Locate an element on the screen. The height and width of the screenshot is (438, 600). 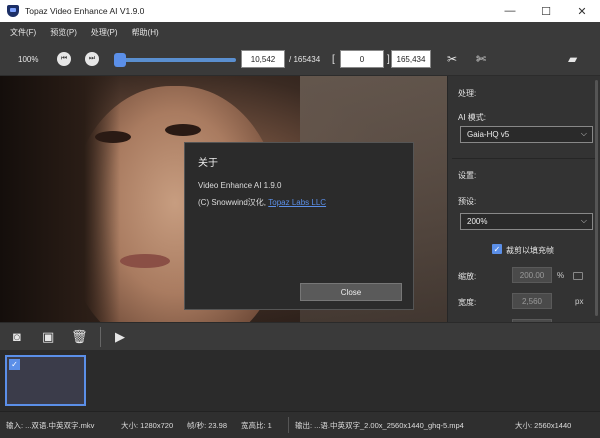
input-aspect: 宽高比: 1 is located at coordinates (256, 425).